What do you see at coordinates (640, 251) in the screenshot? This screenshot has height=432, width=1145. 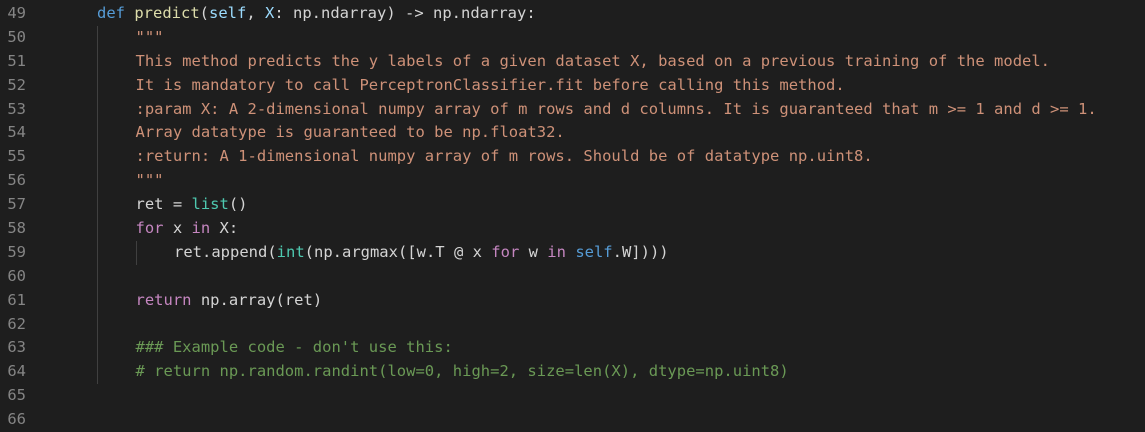 I see `code-token: .W])))` at bounding box center [640, 251].